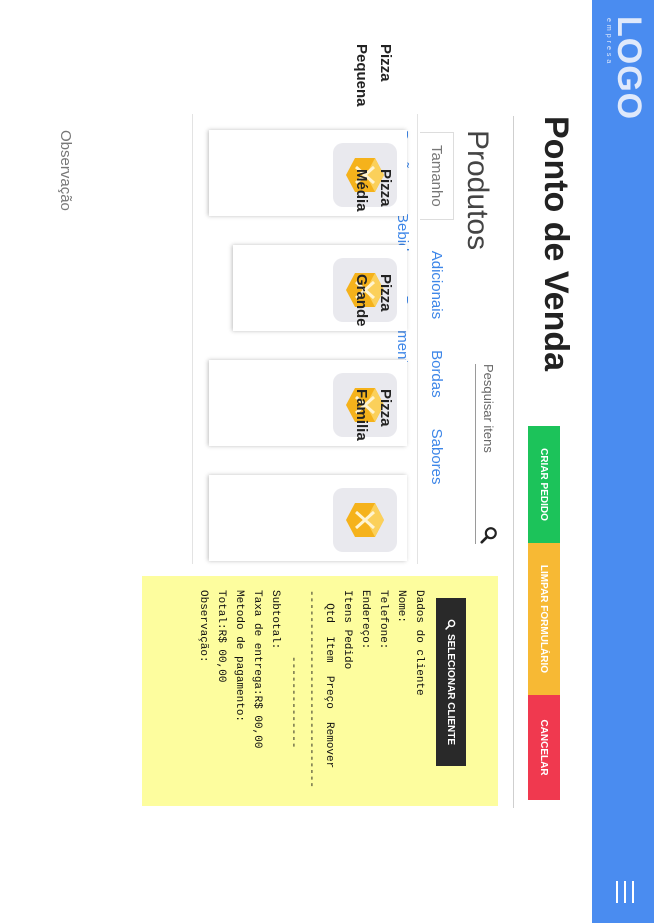  I want to click on receipt-line: --------------, so click(293, 669).